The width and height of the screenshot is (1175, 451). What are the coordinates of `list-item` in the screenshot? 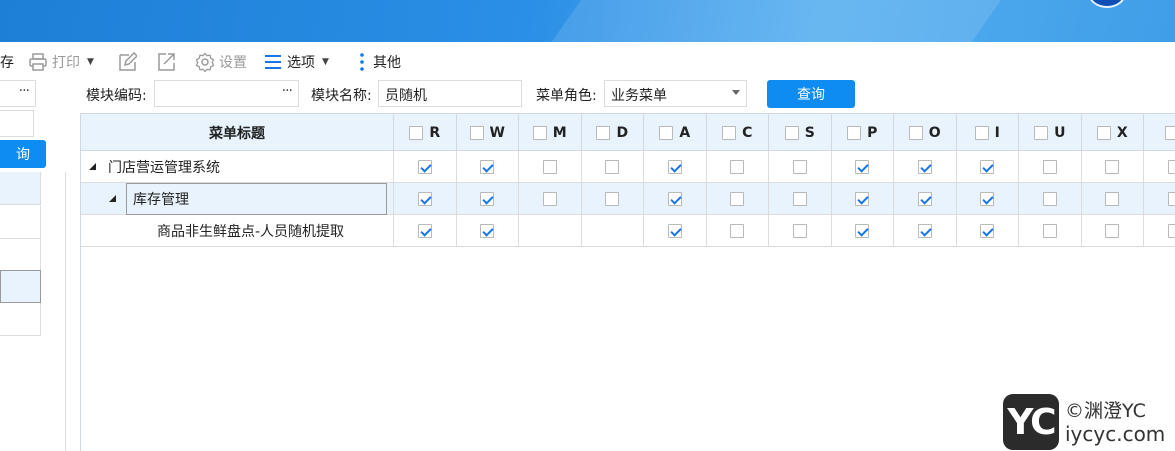 It's located at (20, 319).